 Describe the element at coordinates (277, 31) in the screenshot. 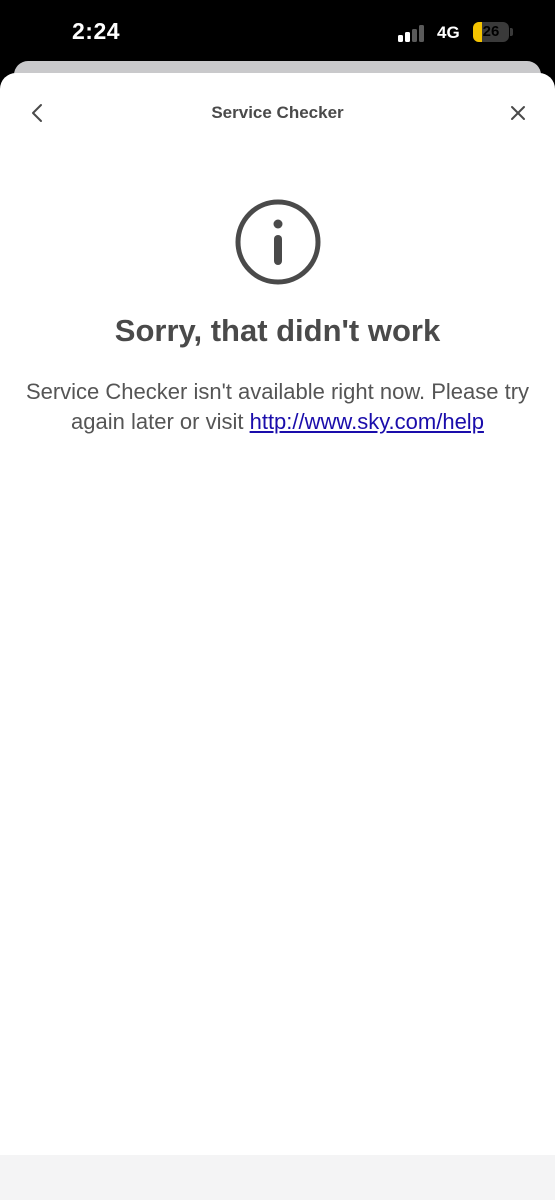

I see `status-bar: 2:24 4G 26` at that location.